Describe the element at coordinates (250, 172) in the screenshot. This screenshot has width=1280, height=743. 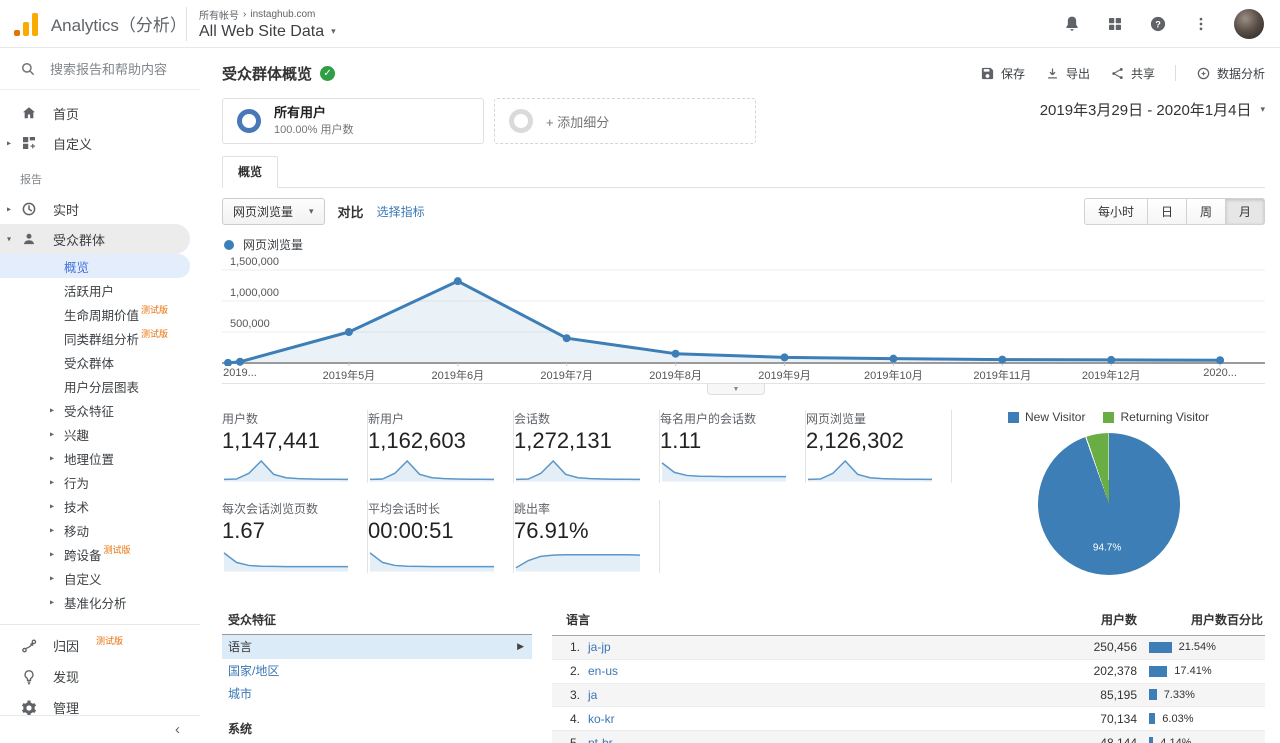
I see `tab-overview: 概览` at that location.